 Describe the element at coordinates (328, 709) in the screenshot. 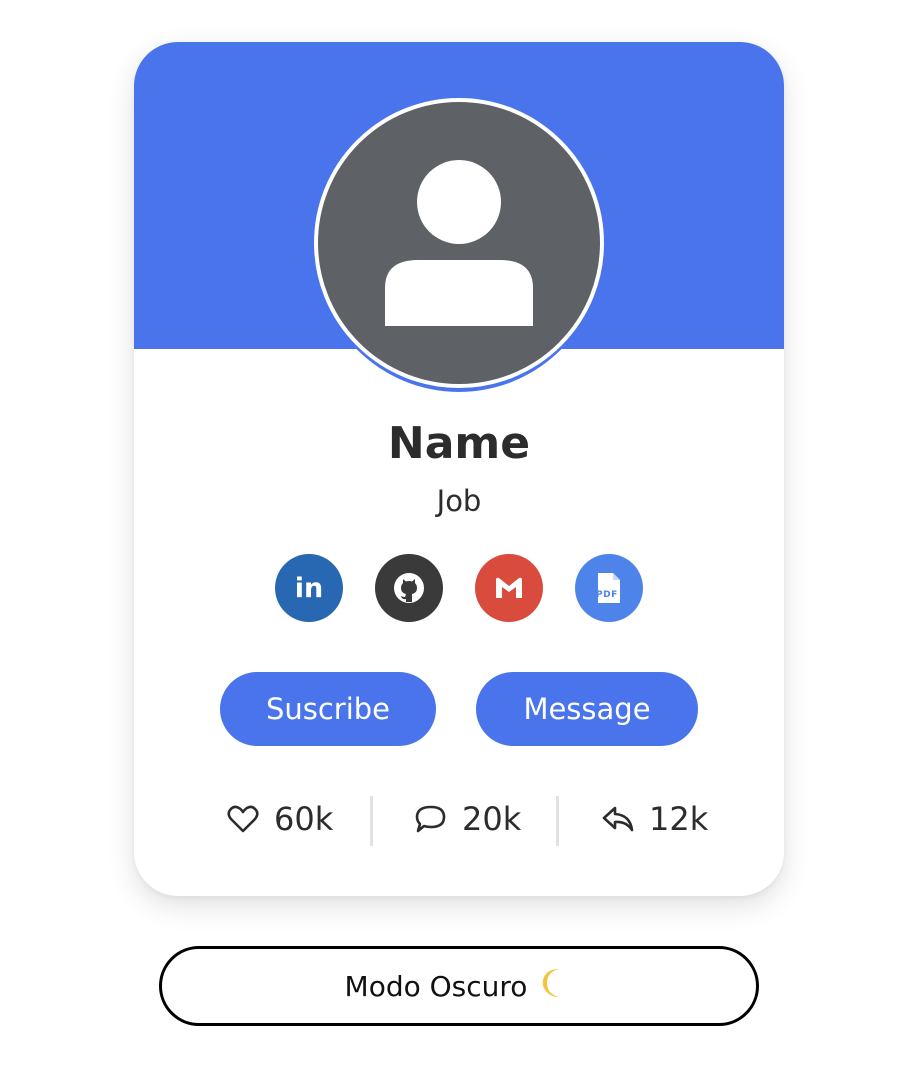

I see `subscribe-button: Suscribe` at that location.